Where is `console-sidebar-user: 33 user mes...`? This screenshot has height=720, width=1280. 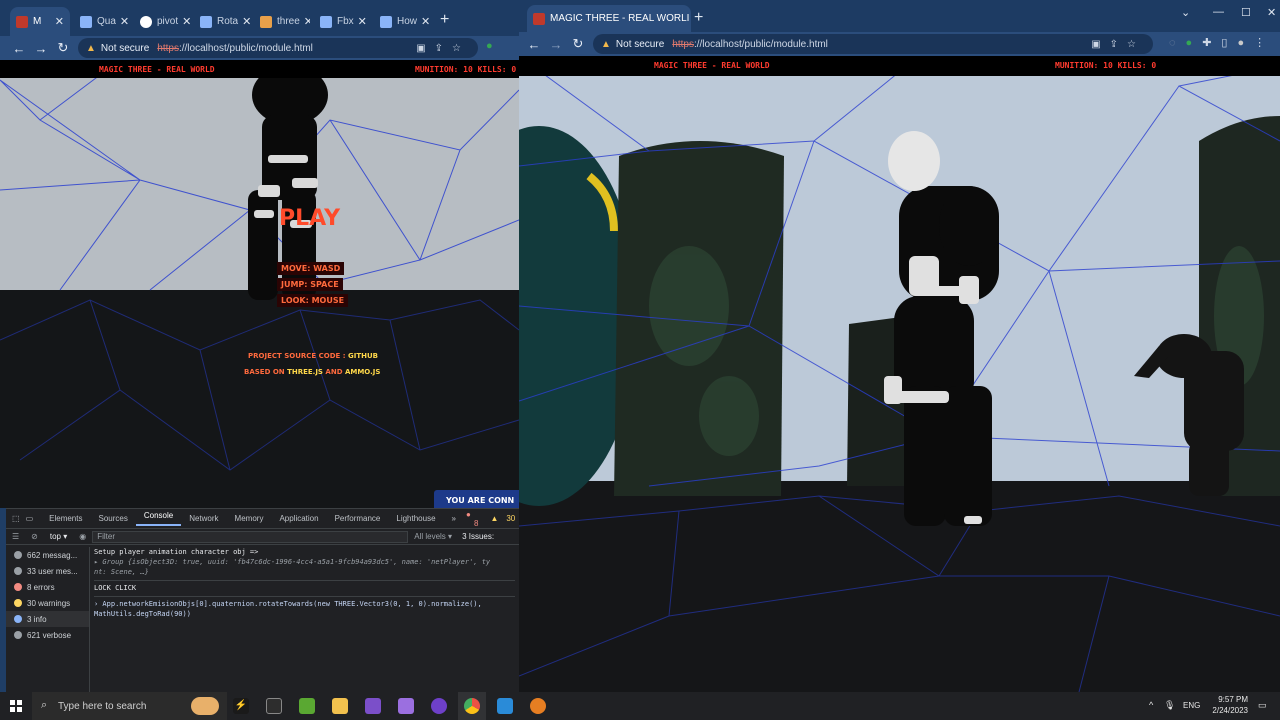
console-sidebar-user: 33 user mes... is located at coordinates (47, 571).